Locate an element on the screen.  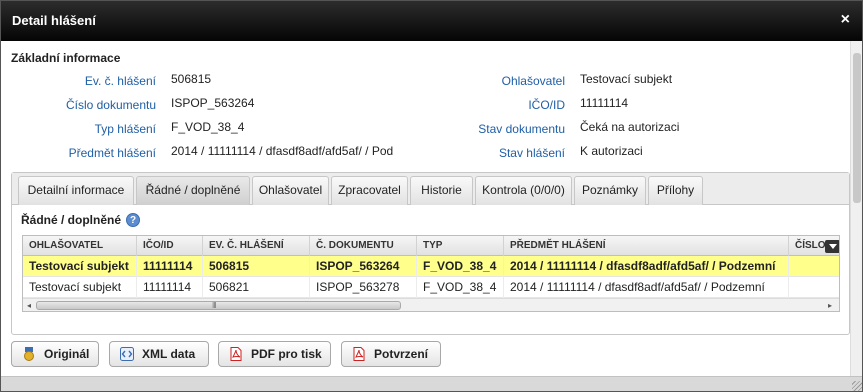
label-stav-hlaseni: Stav hlášení is located at coordinates (531, 153).